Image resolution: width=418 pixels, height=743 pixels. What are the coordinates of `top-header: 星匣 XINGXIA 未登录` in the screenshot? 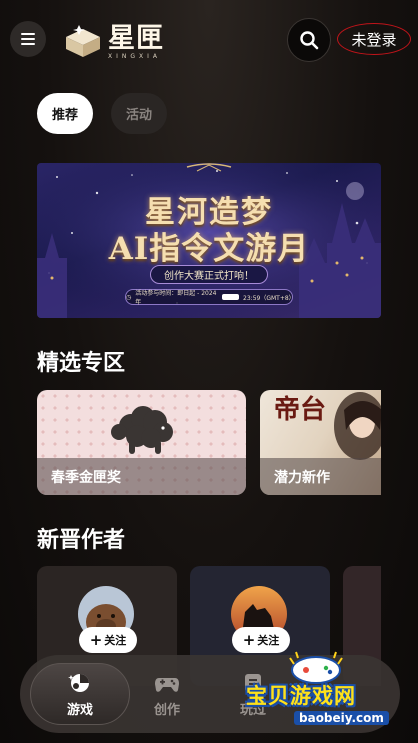 It's located at (209, 40).